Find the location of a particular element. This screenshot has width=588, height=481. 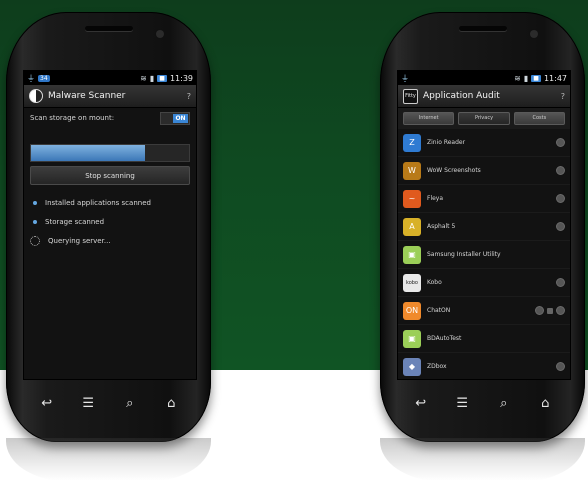

lock-icon is located at coordinates (550, 310).